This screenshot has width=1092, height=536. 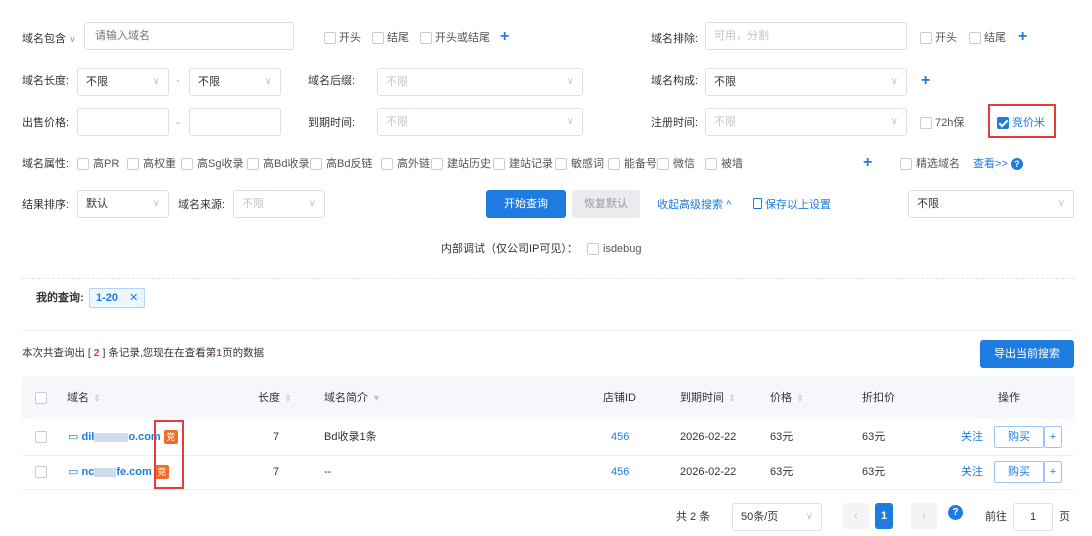 I want to click on contains-start-checkbox, so click(x=330, y=38).